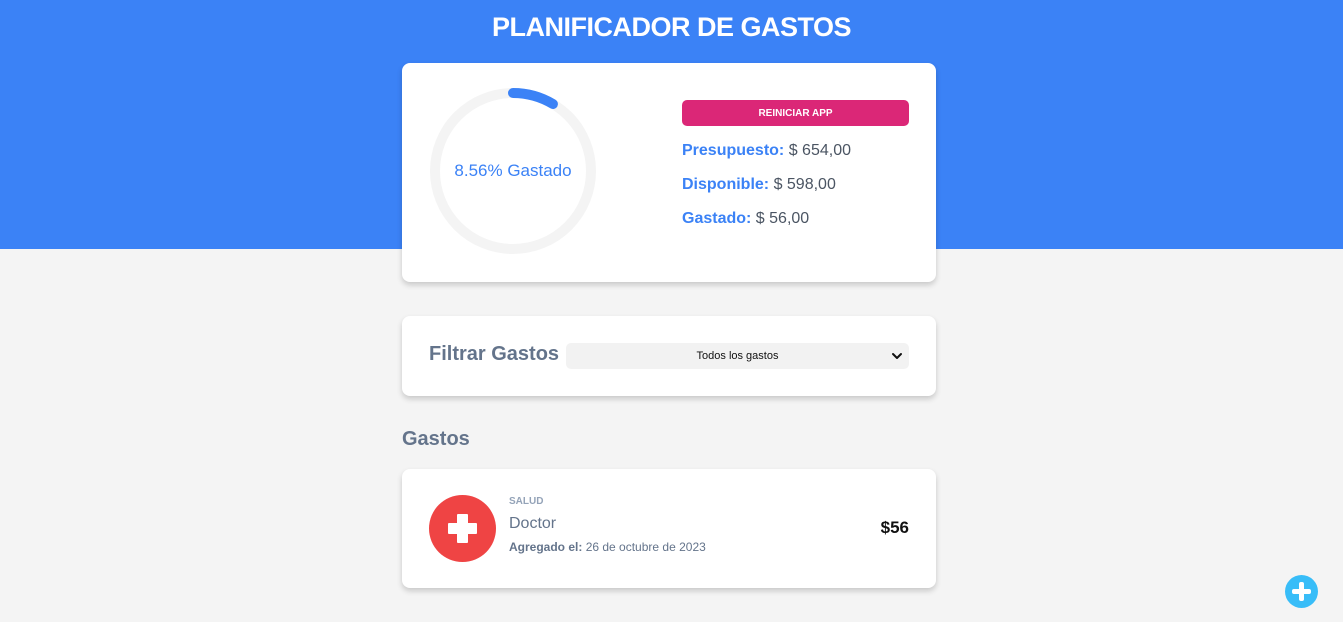  What do you see at coordinates (733, 150) in the screenshot?
I see `budget-label: Presupuesto:` at bounding box center [733, 150].